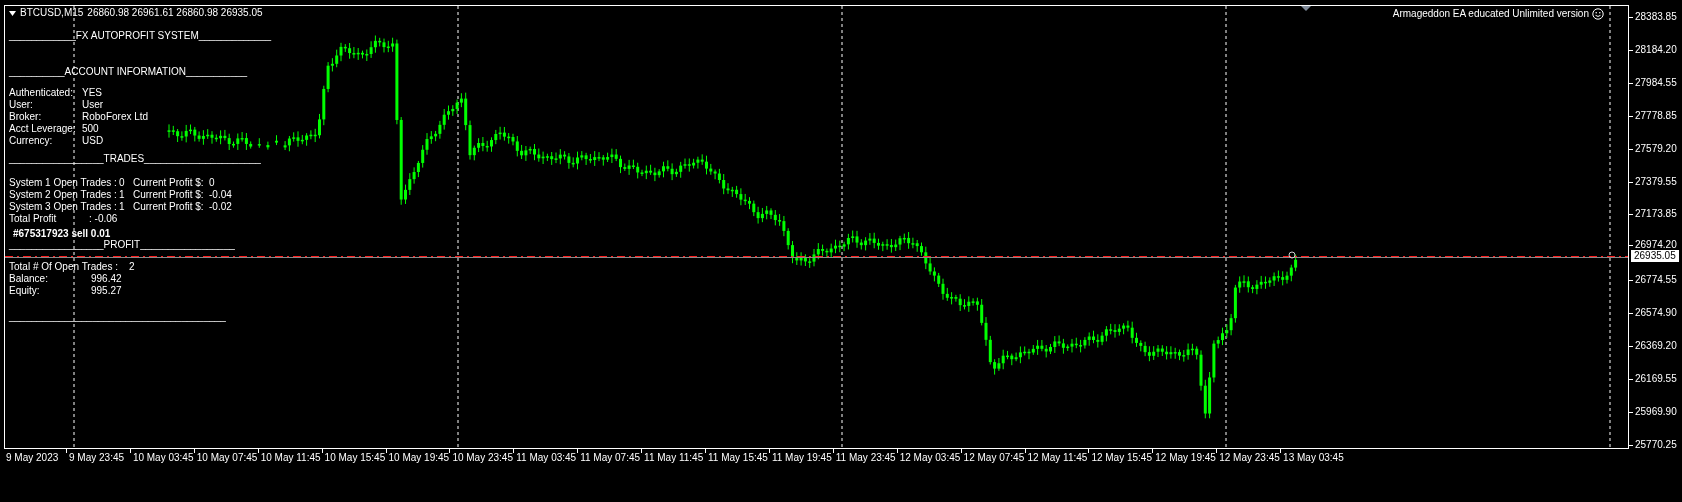 The image size is (1682, 502). I want to click on total-profit-label: Total Profit, so click(33, 219).